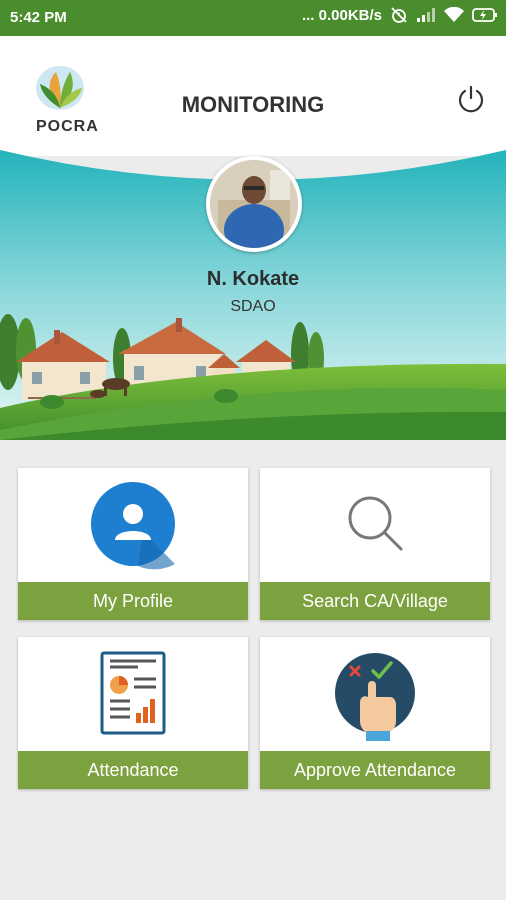 The image size is (506, 900). I want to click on report-chart-icon, so click(133, 694).